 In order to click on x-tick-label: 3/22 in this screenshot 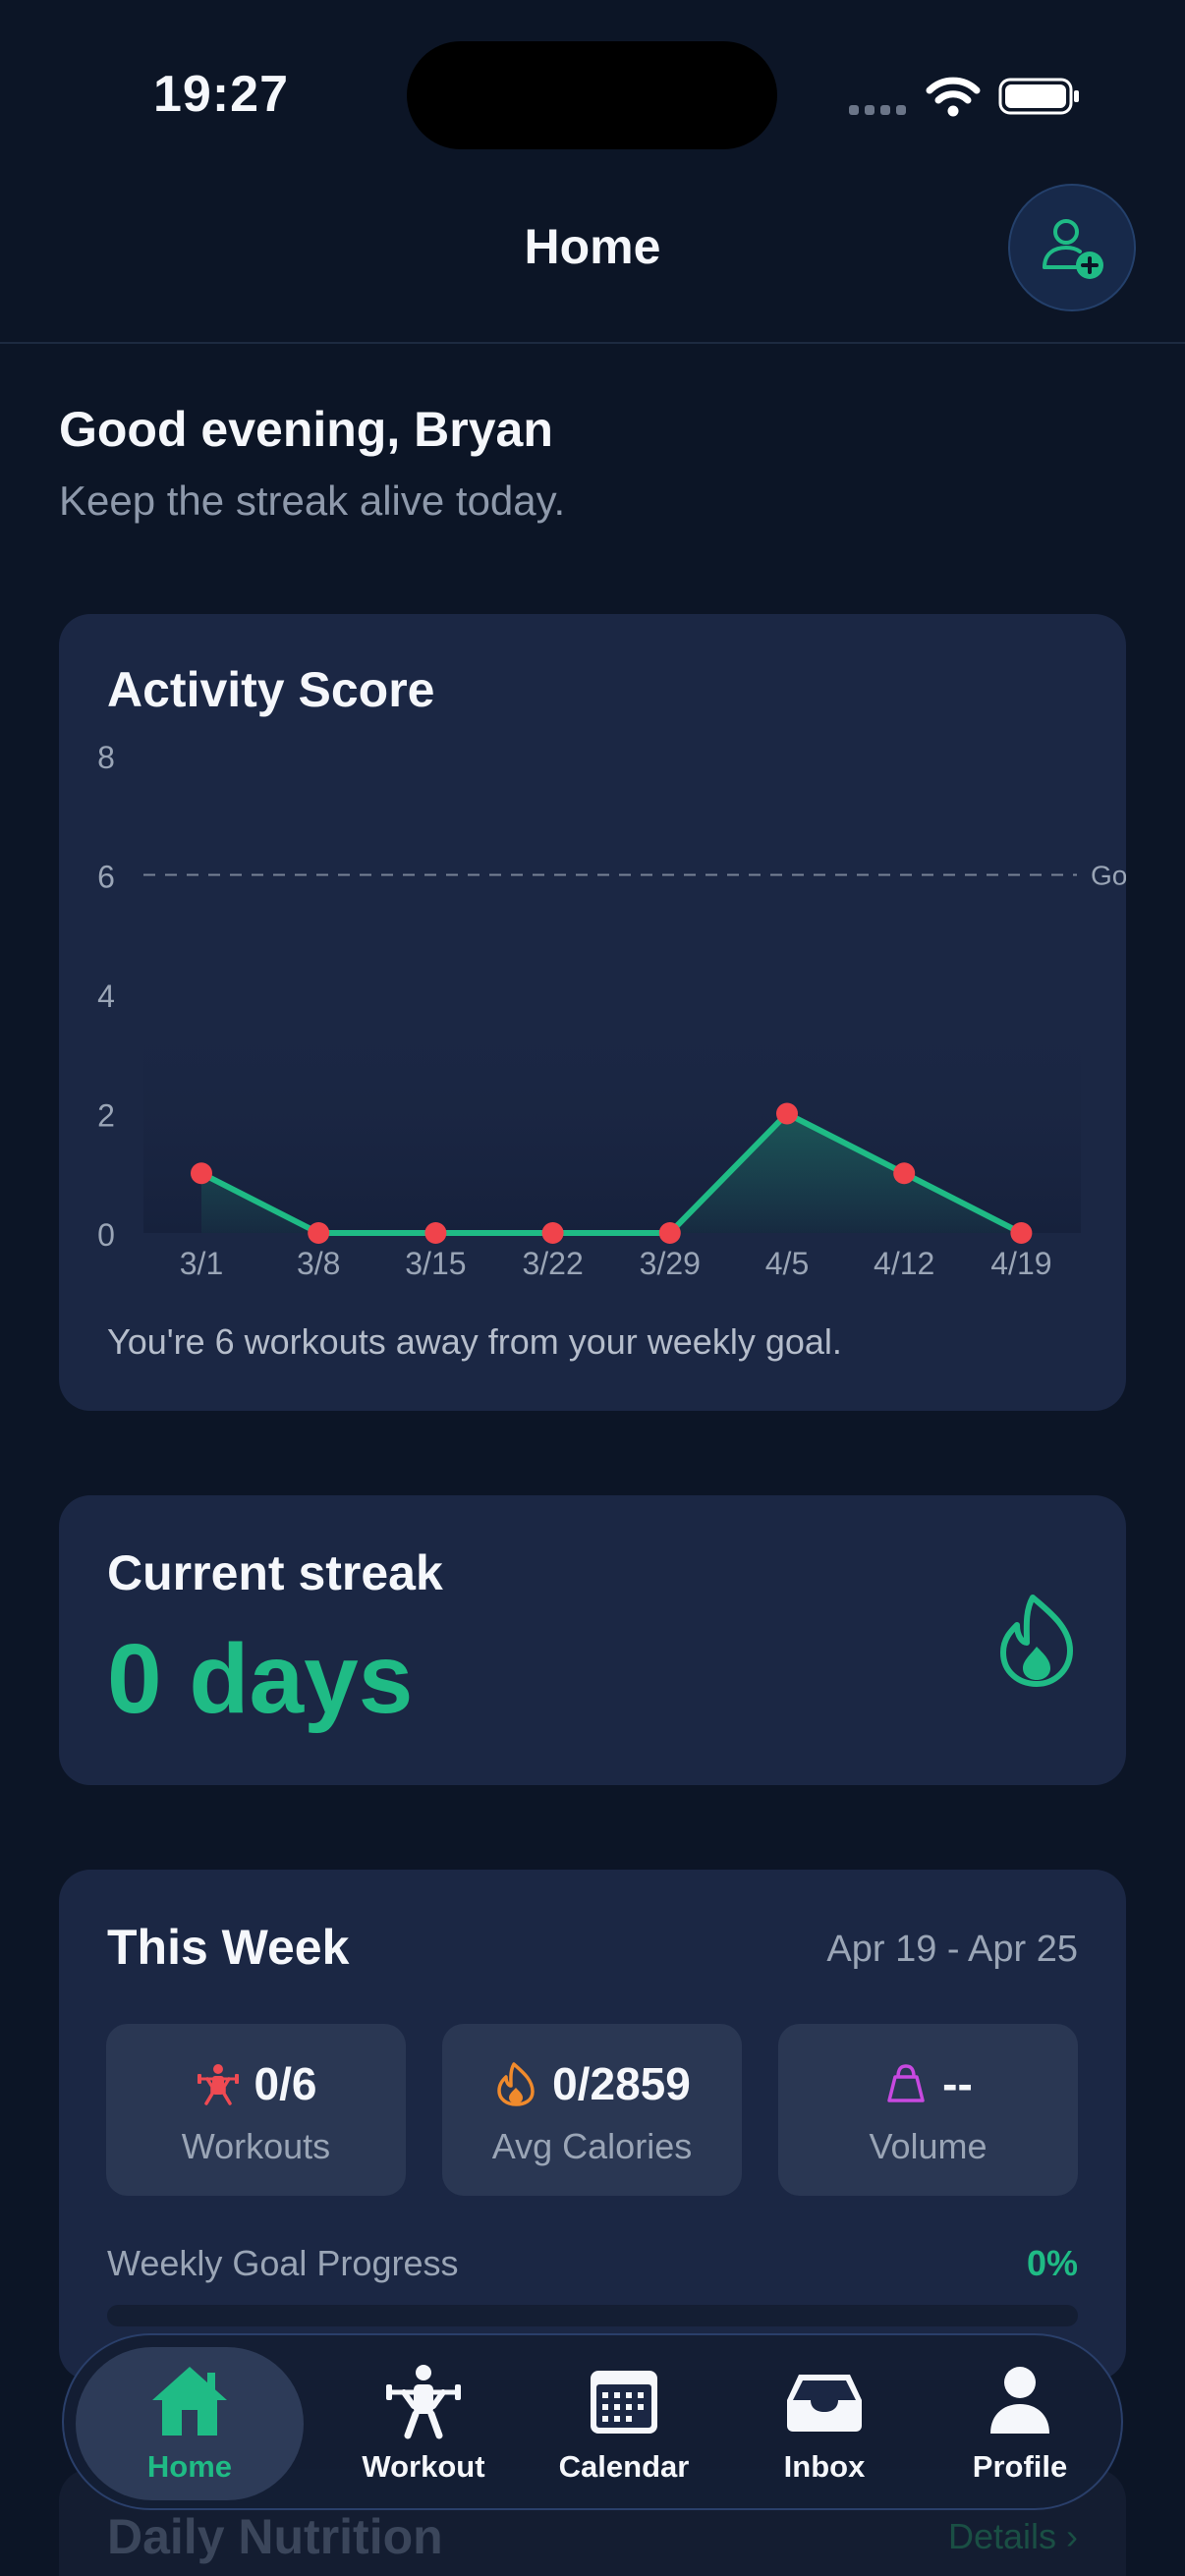, I will do `click(552, 1263)`.